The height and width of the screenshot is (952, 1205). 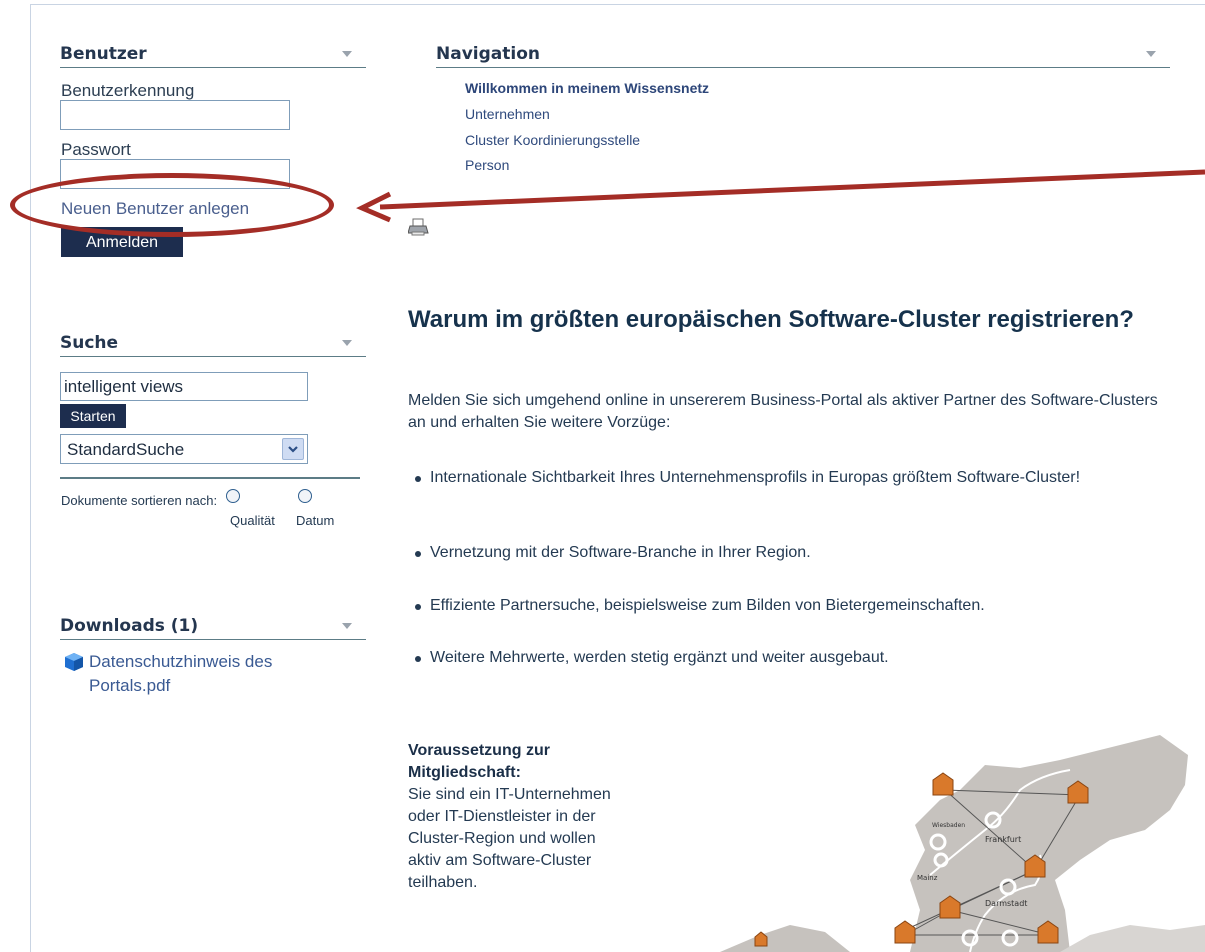 I want to click on map-city-label: Frankfurt, so click(x=1003, y=839).